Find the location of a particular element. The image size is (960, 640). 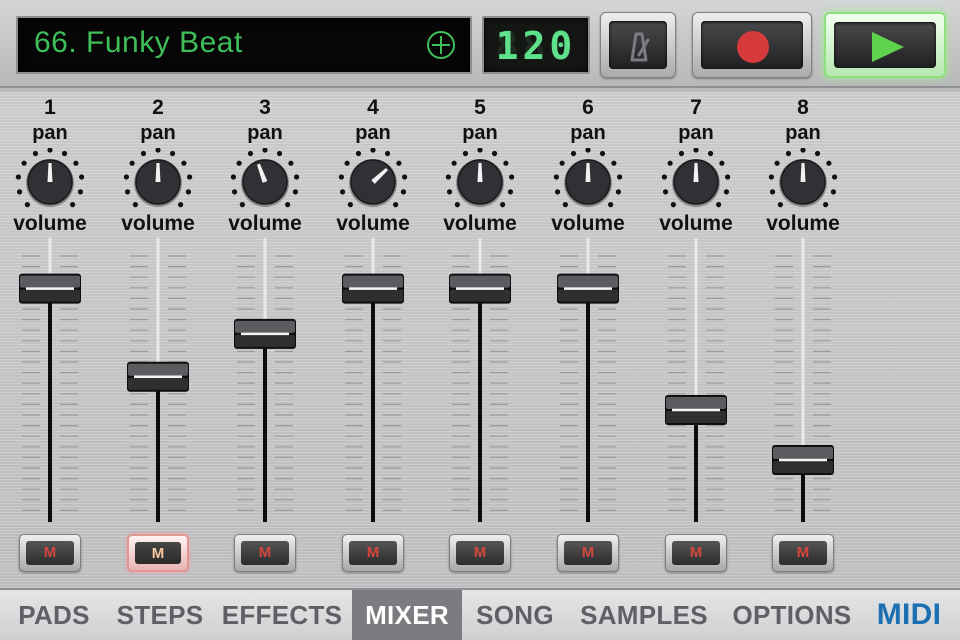

record-dot-icon is located at coordinates (753, 47).